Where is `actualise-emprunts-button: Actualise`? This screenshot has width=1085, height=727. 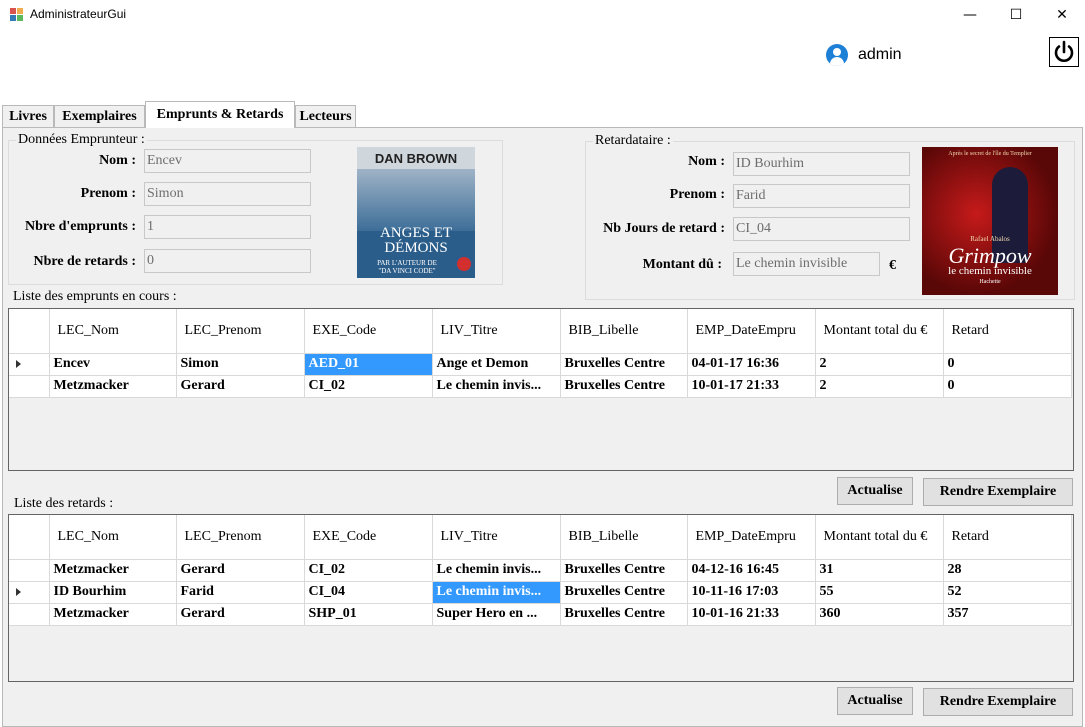 actualise-emprunts-button: Actualise is located at coordinates (875, 491).